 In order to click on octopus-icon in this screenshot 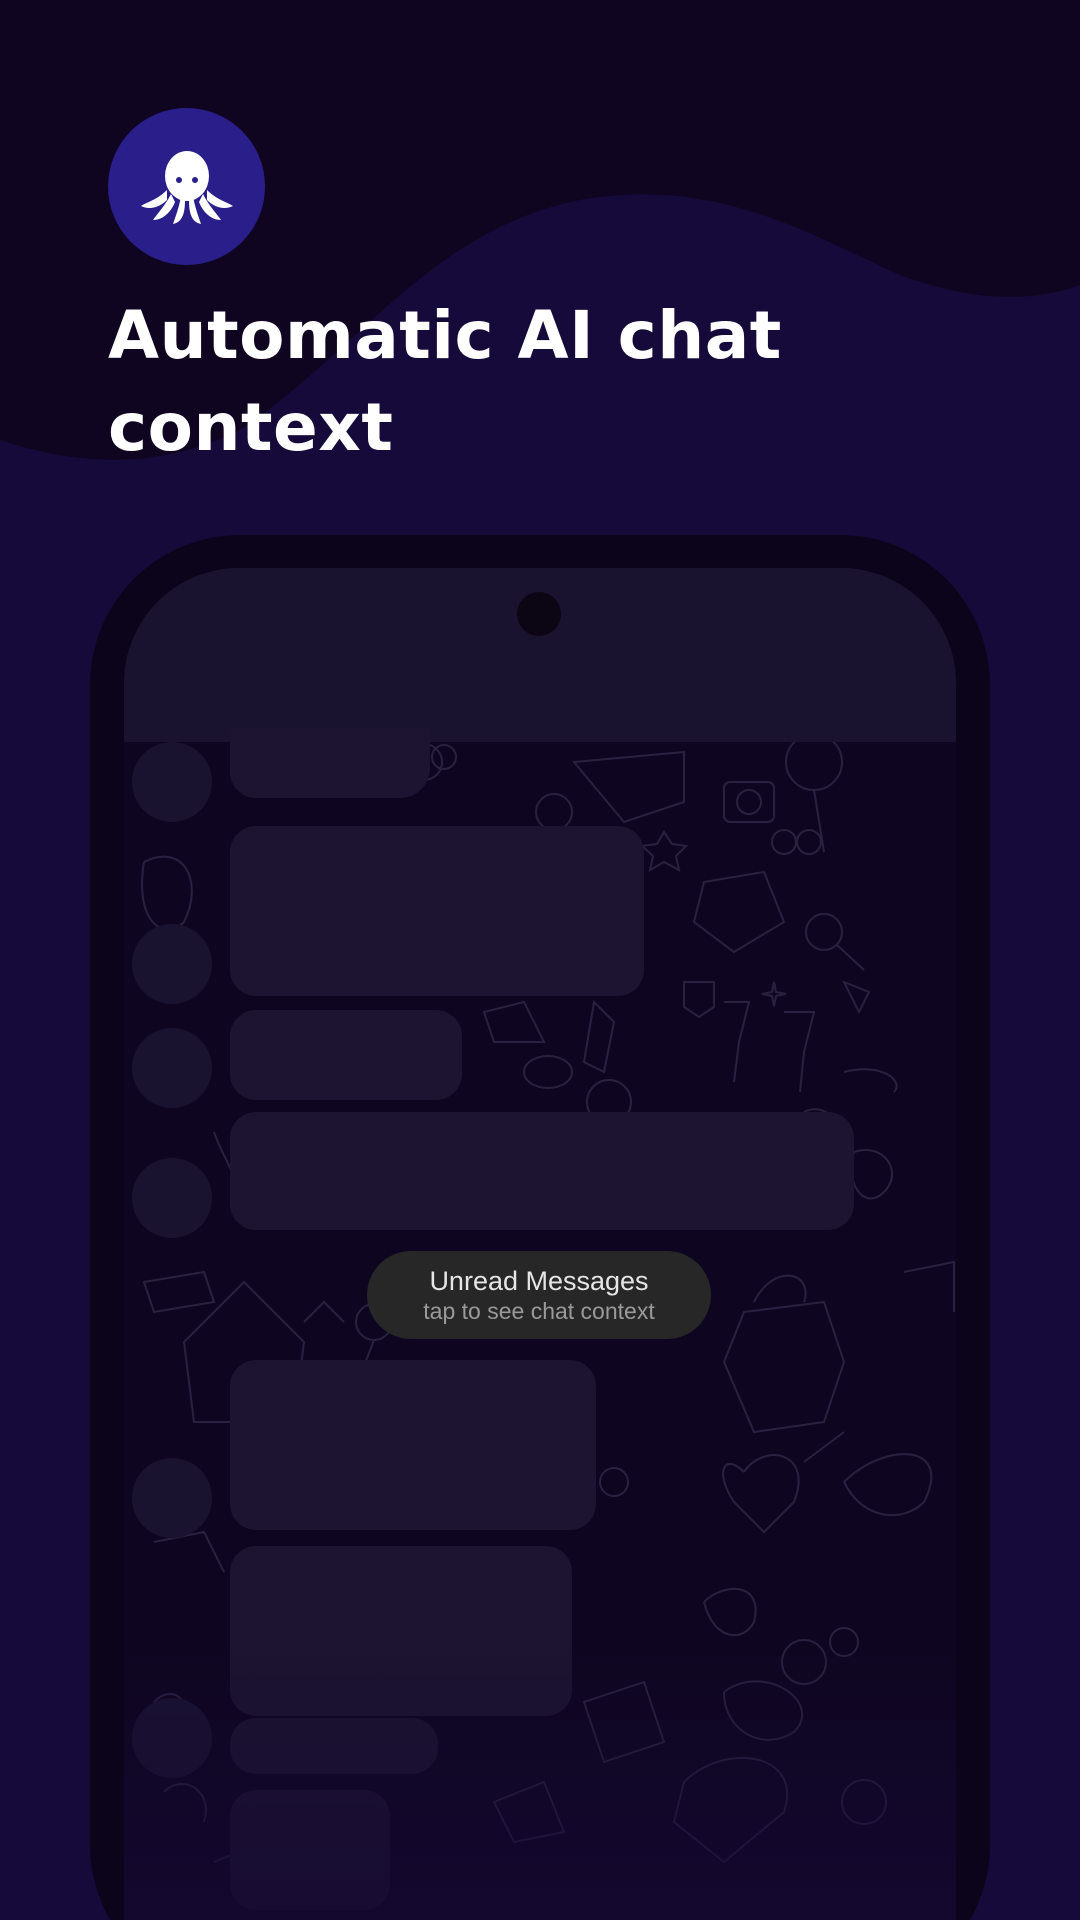, I will do `click(186, 187)`.